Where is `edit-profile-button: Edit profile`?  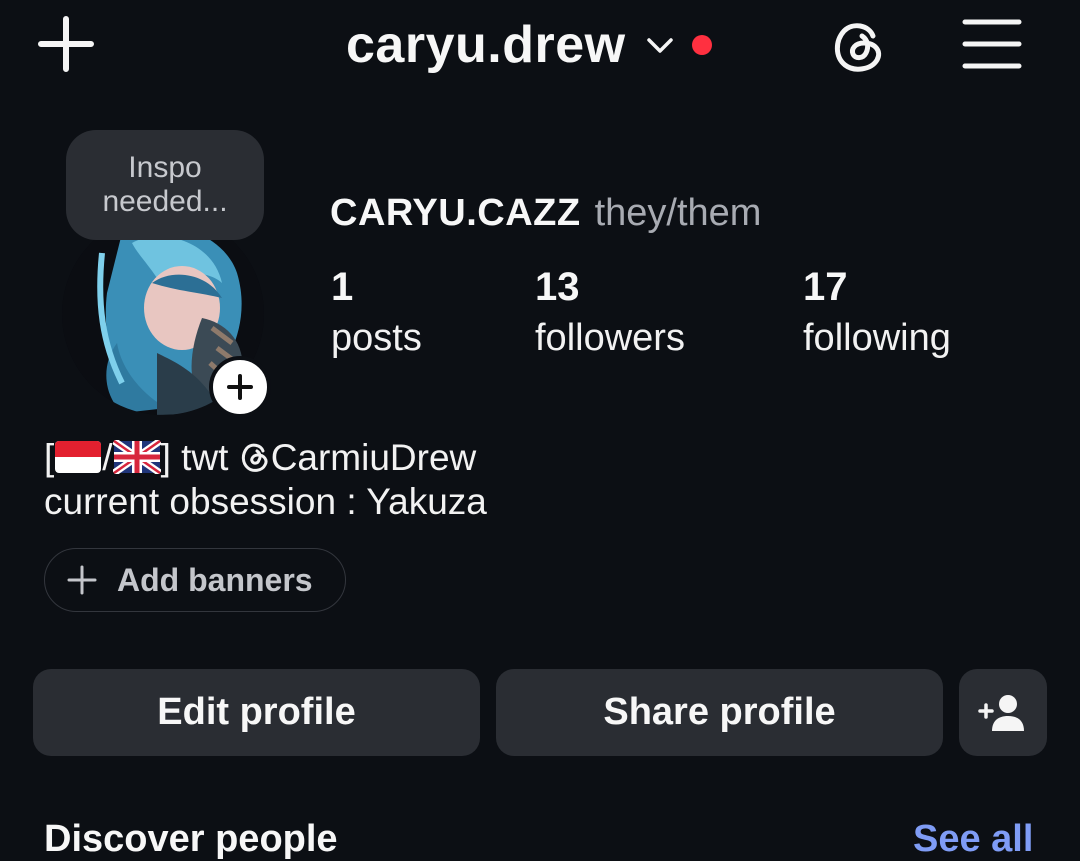 edit-profile-button: Edit profile is located at coordinates (256, 712).